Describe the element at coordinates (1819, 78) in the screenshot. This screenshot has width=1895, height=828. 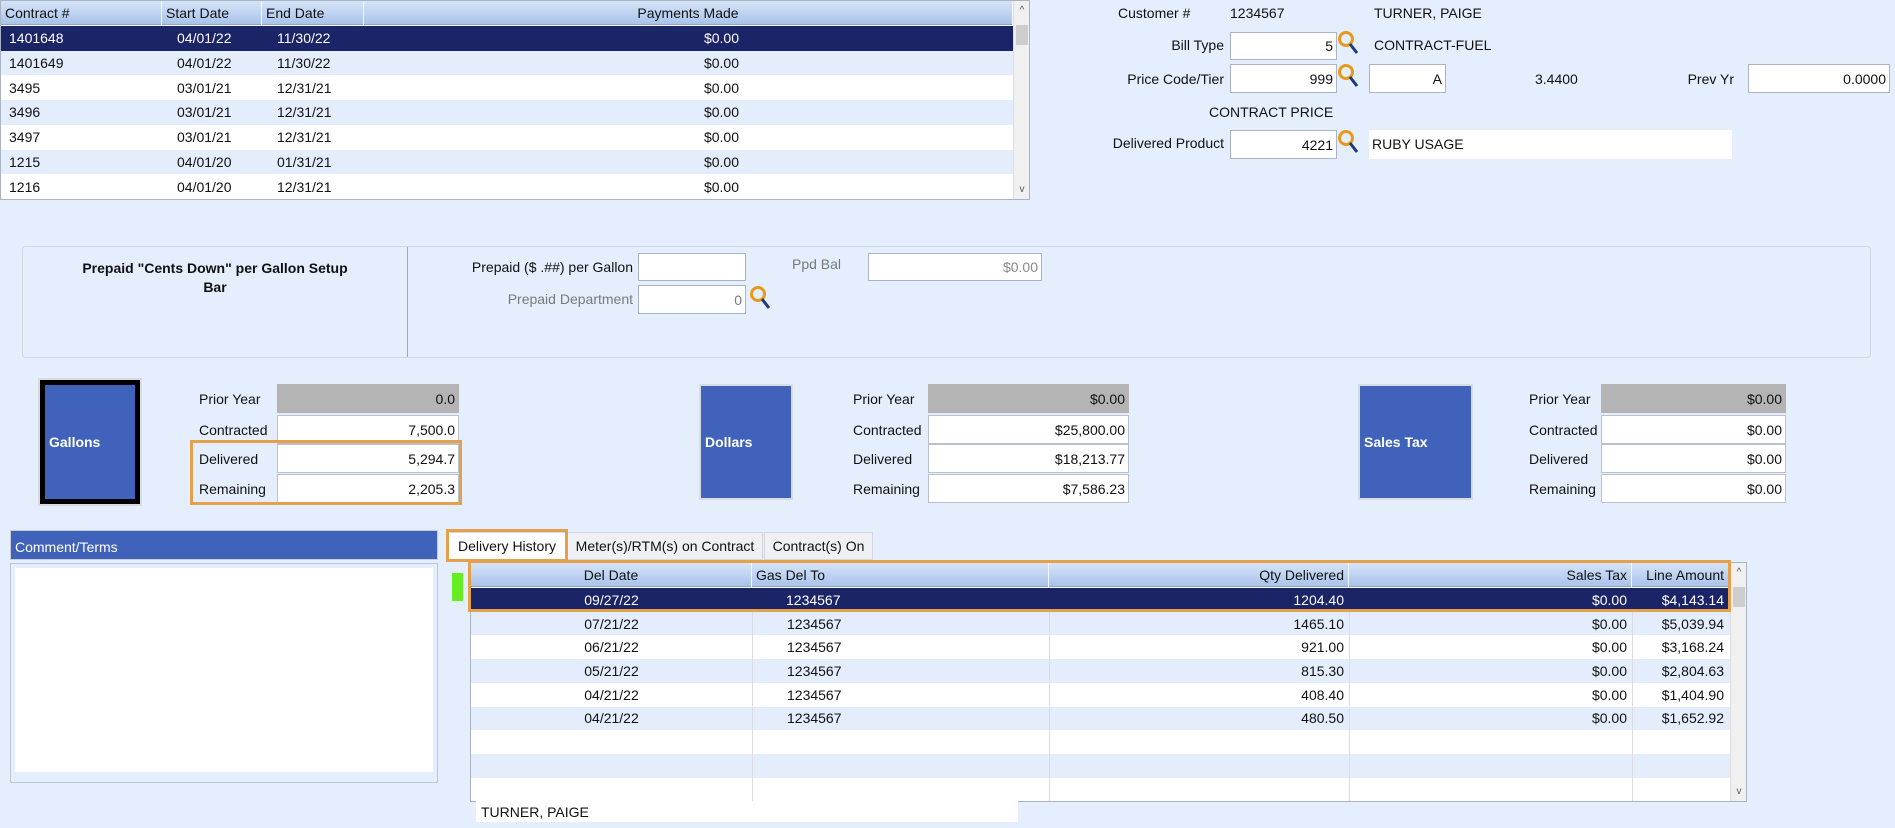
I see `prev-yr-input: 0.0000` at that location.